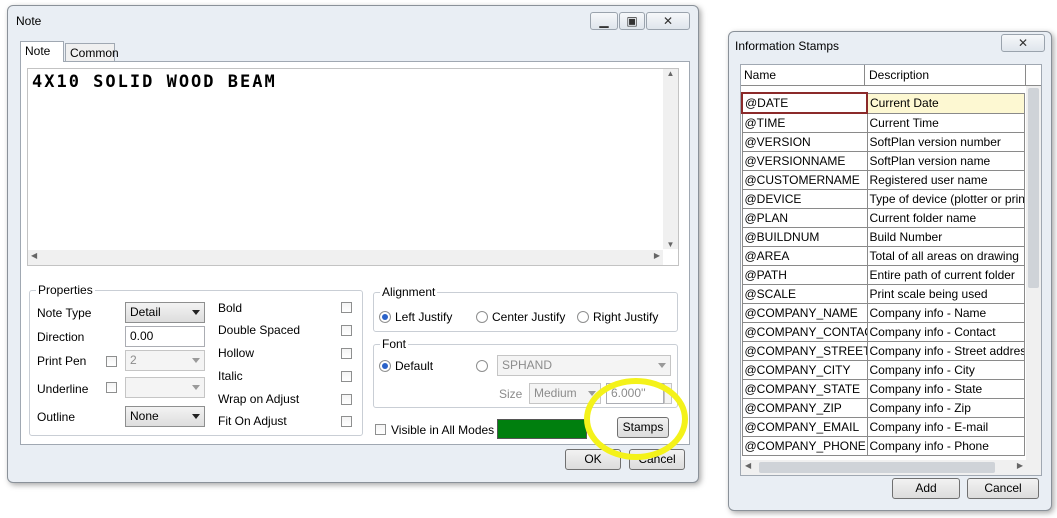 Image resolution: width=1057 pixels, height=518 pixels. What do you see at coordinates (670, 244) in the screenshot?
I see `scroll-down-icon: ▼` at bounding box center [670, 244].